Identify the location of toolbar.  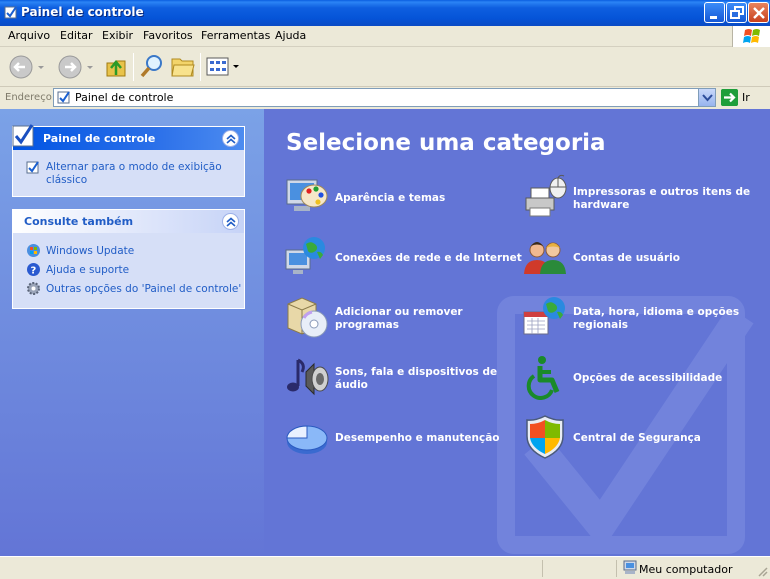
(385, 67).